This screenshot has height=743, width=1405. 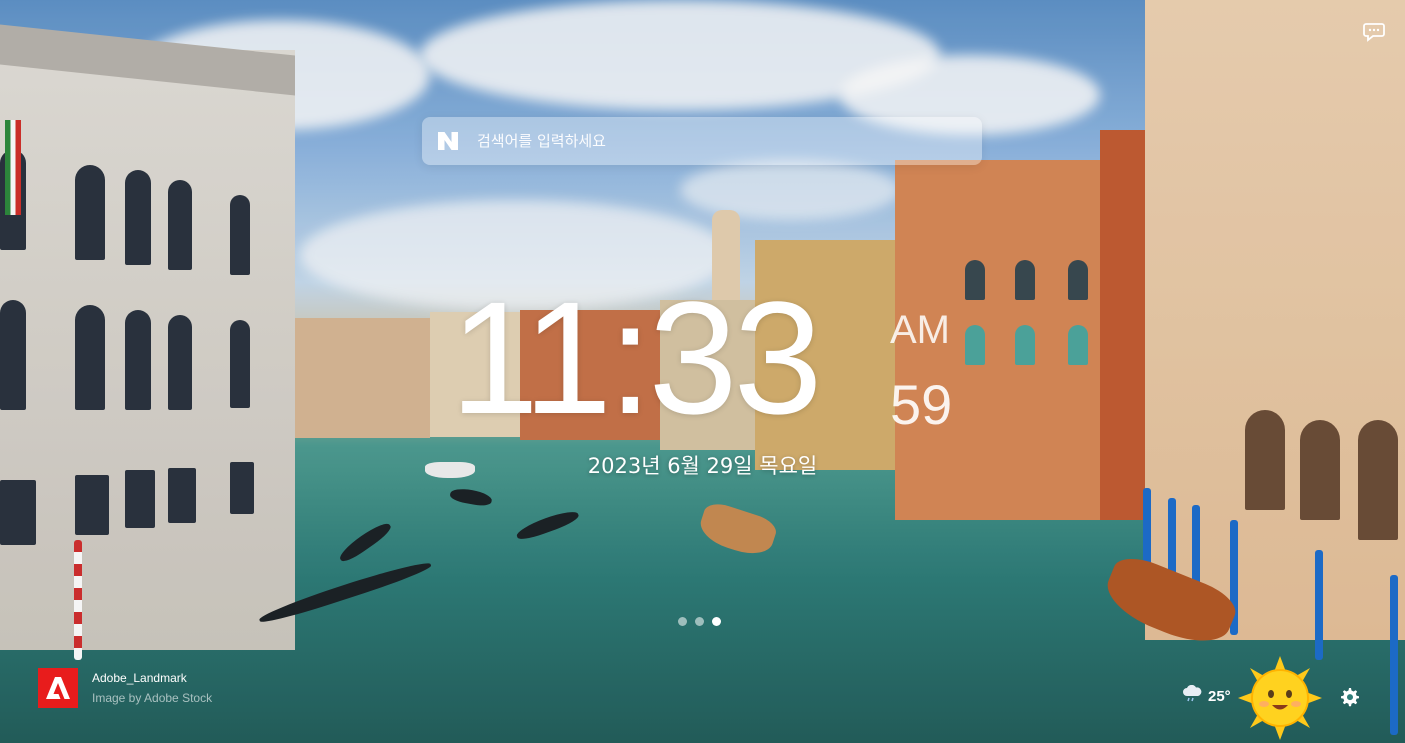 I want to click on naver-logo-icon, so click(x=448, y=141).